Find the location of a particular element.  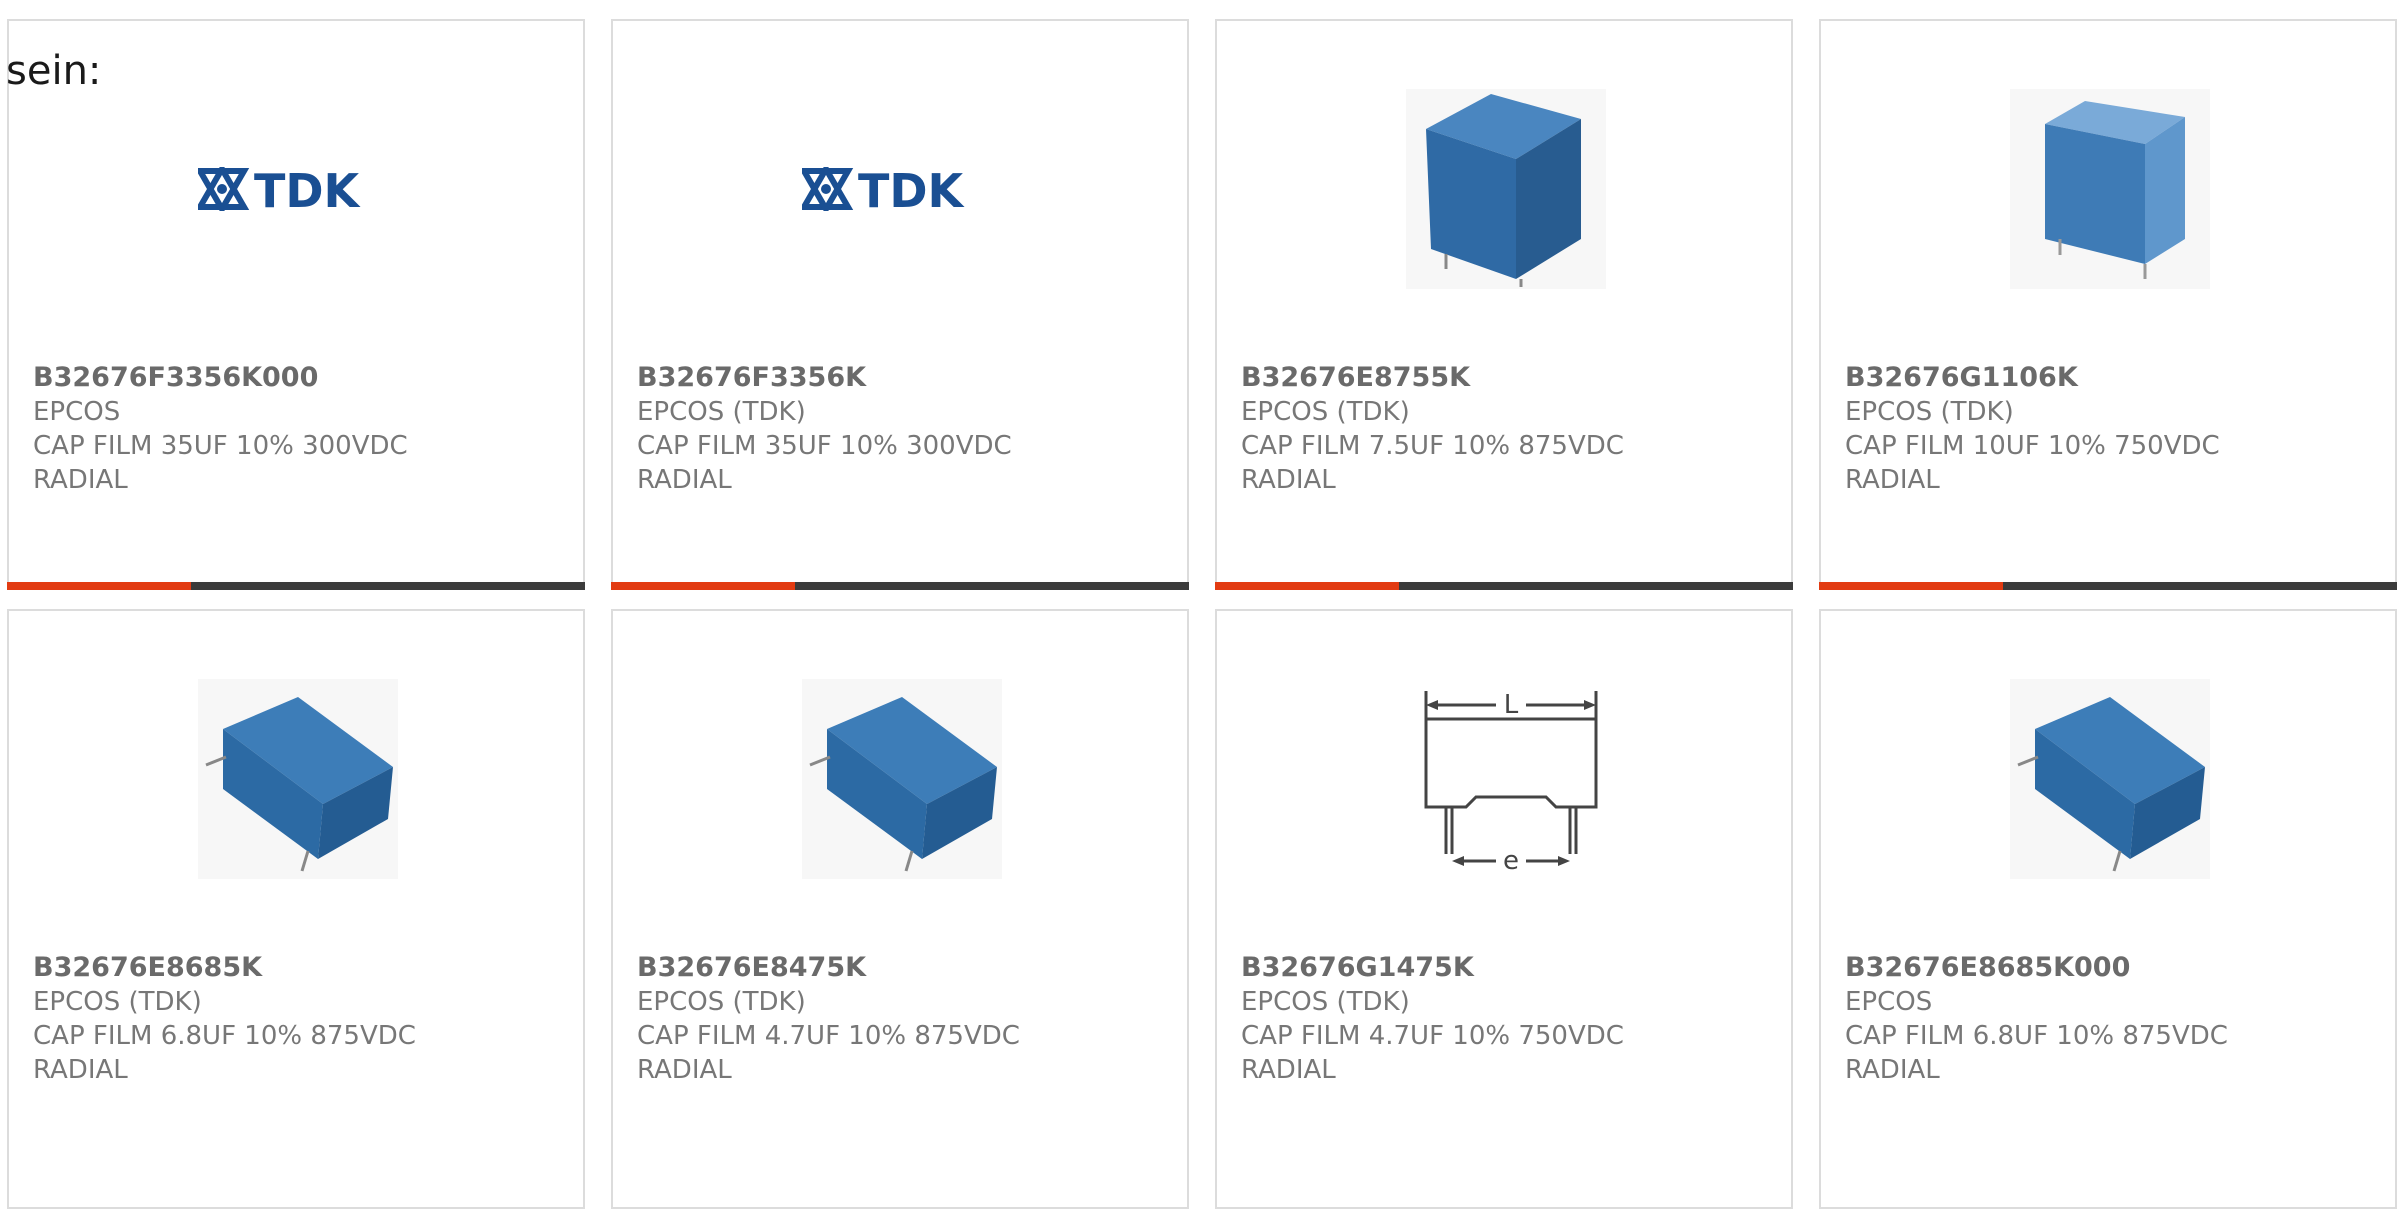

part-number: B32676G1106K is located at coordinates (2115, 378).